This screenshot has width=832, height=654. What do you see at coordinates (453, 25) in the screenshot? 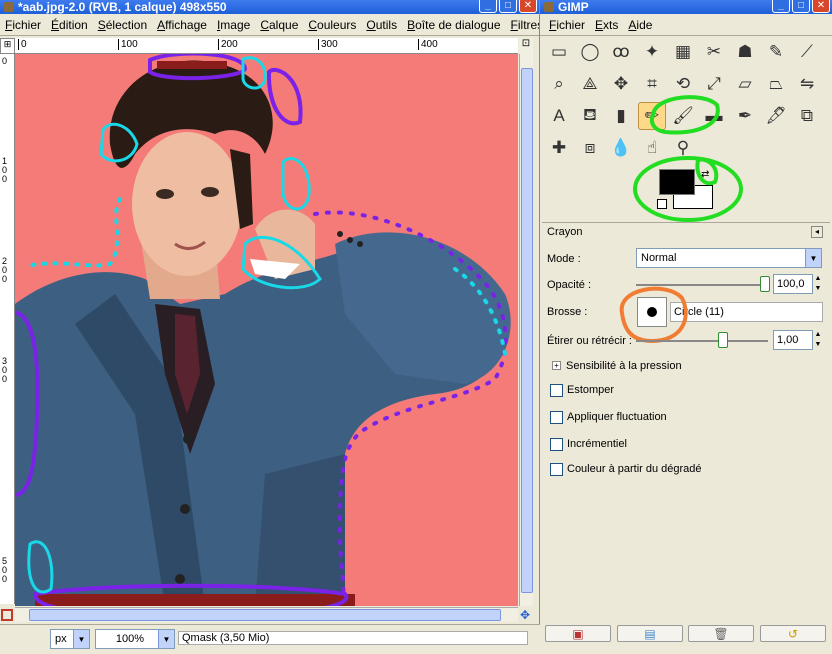
I see `image-menu-boîte-de-dialogue: Boîte de dialogue` at bounding box center [453, 25].